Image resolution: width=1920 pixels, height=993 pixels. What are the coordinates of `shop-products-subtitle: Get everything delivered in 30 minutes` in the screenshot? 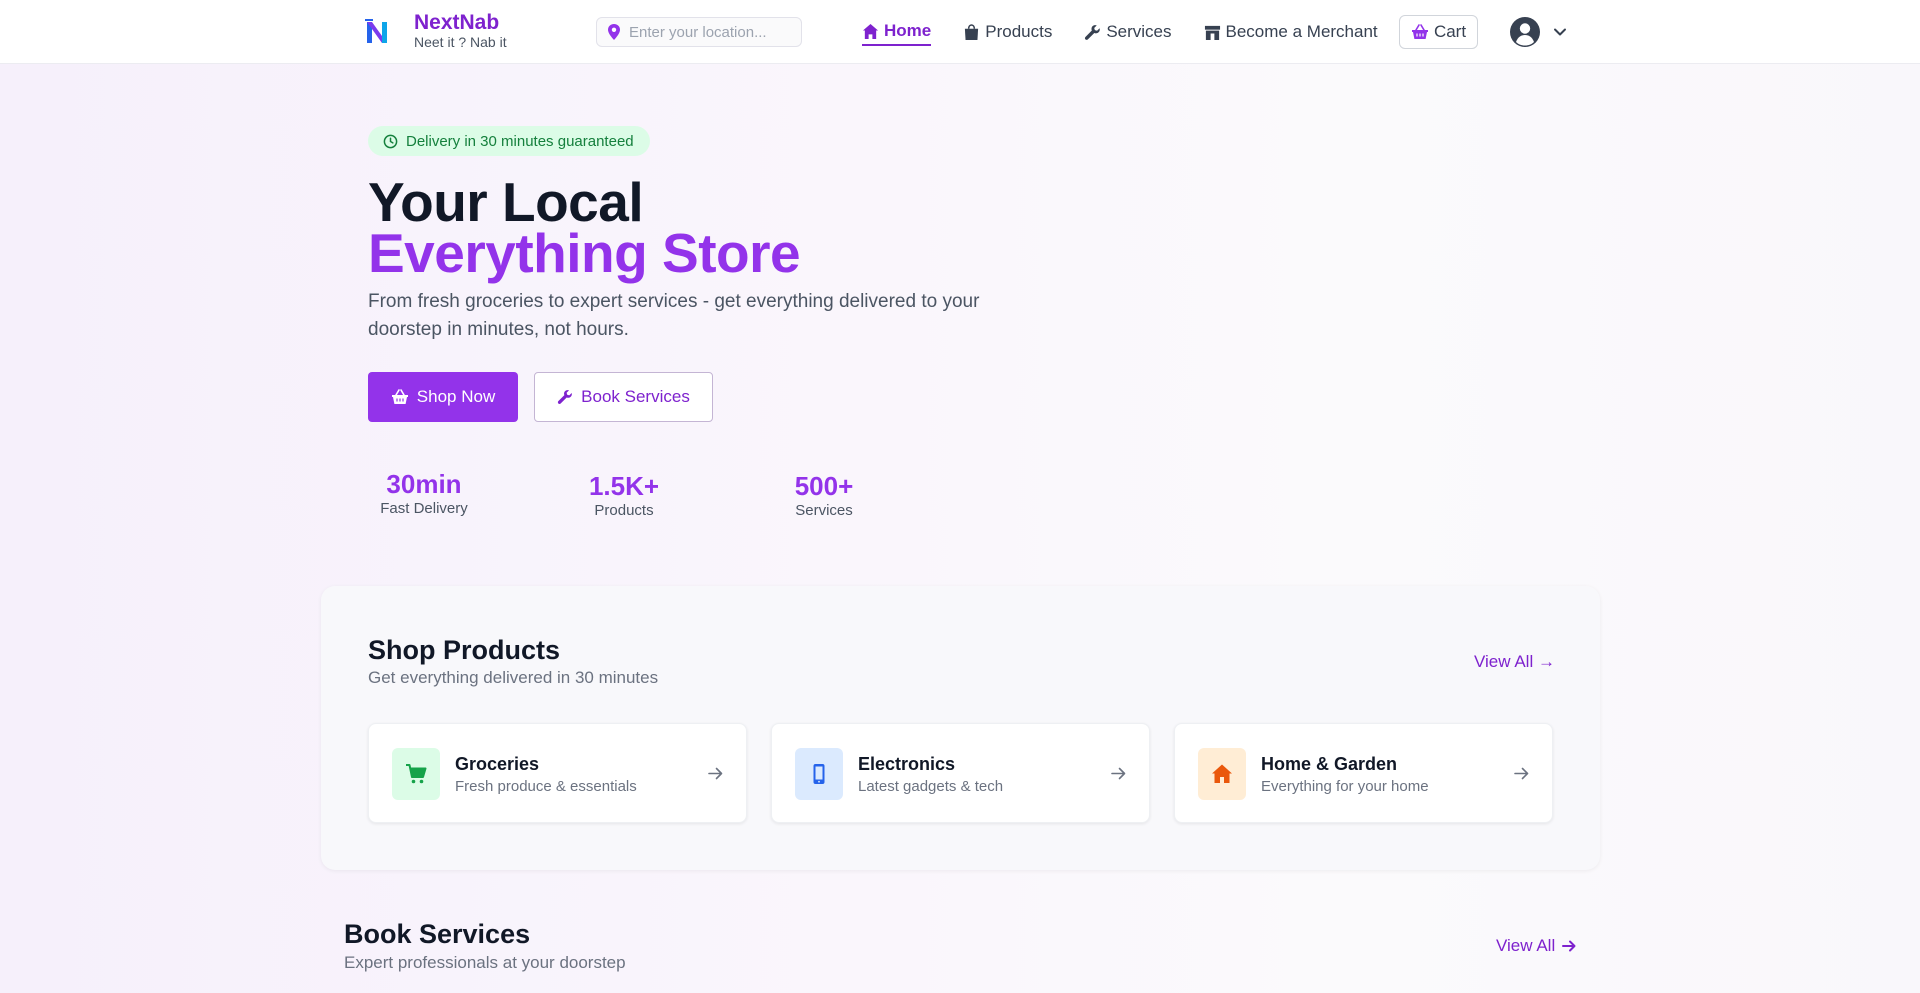 It's located at (513, 677).